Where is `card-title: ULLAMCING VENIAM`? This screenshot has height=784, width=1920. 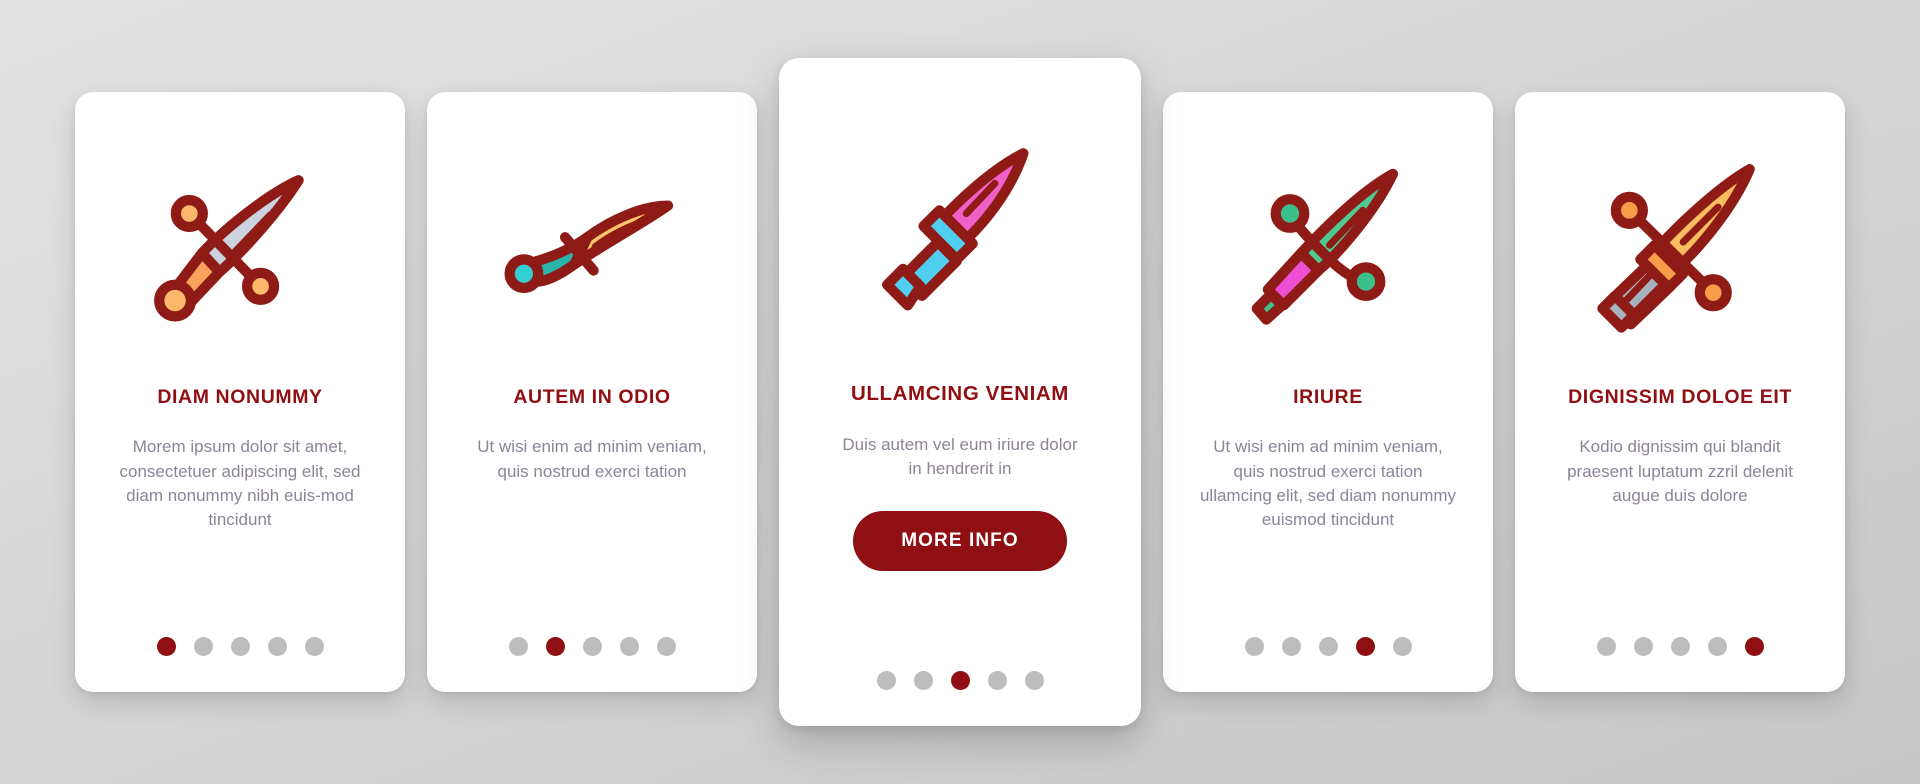 card-title: ULLAMCING VENIAM is located at coordinates (959, 393).